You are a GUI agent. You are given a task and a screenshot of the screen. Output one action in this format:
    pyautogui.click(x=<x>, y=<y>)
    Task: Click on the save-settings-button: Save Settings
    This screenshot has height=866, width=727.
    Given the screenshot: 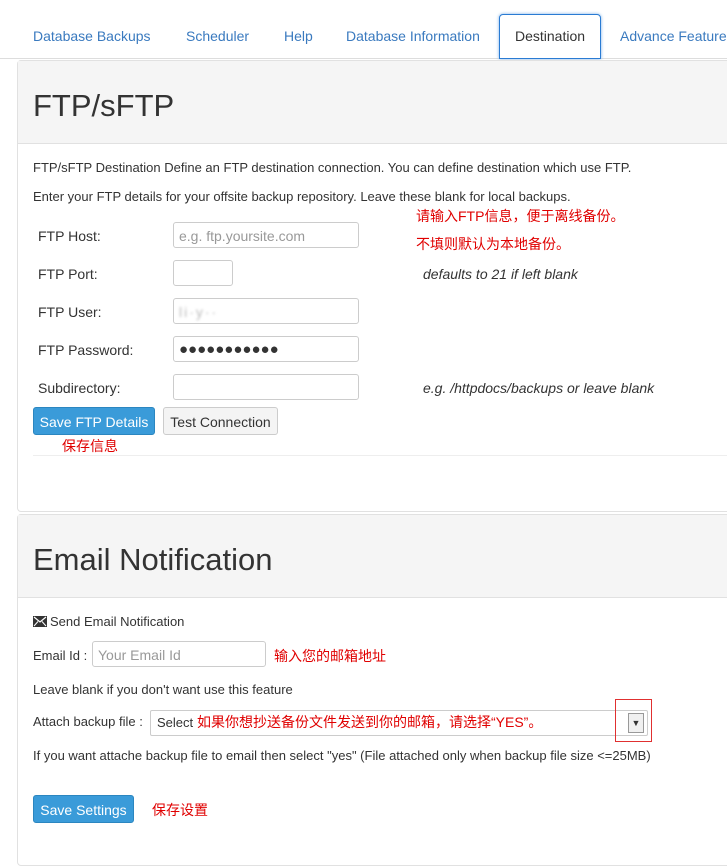 What is the action you would take?
    pyautogui.click(x=83, y=809)
    